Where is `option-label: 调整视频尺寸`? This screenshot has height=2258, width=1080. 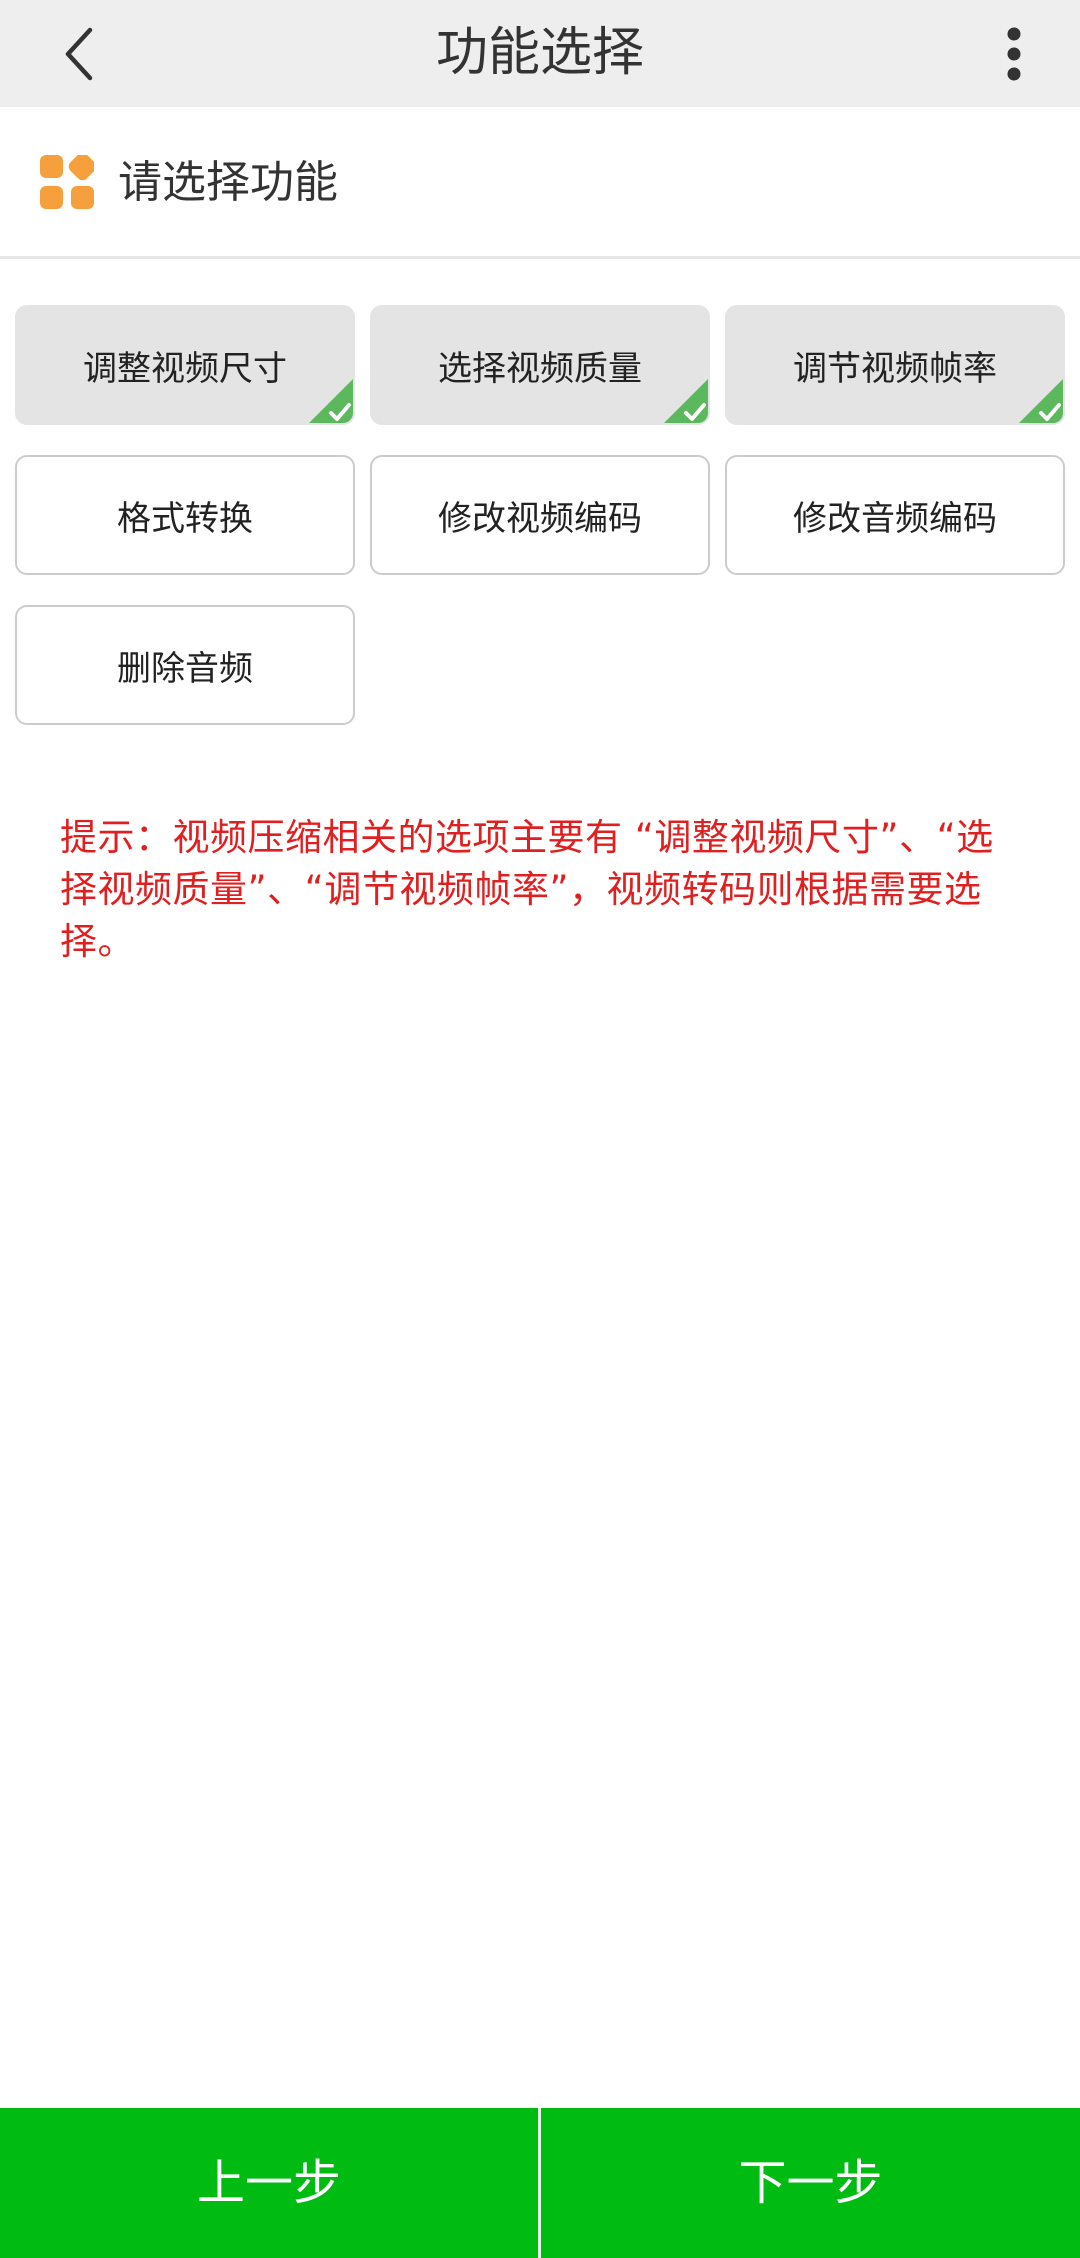
option-label: 调整视频尺寸 is located at coordinates (185, 368).